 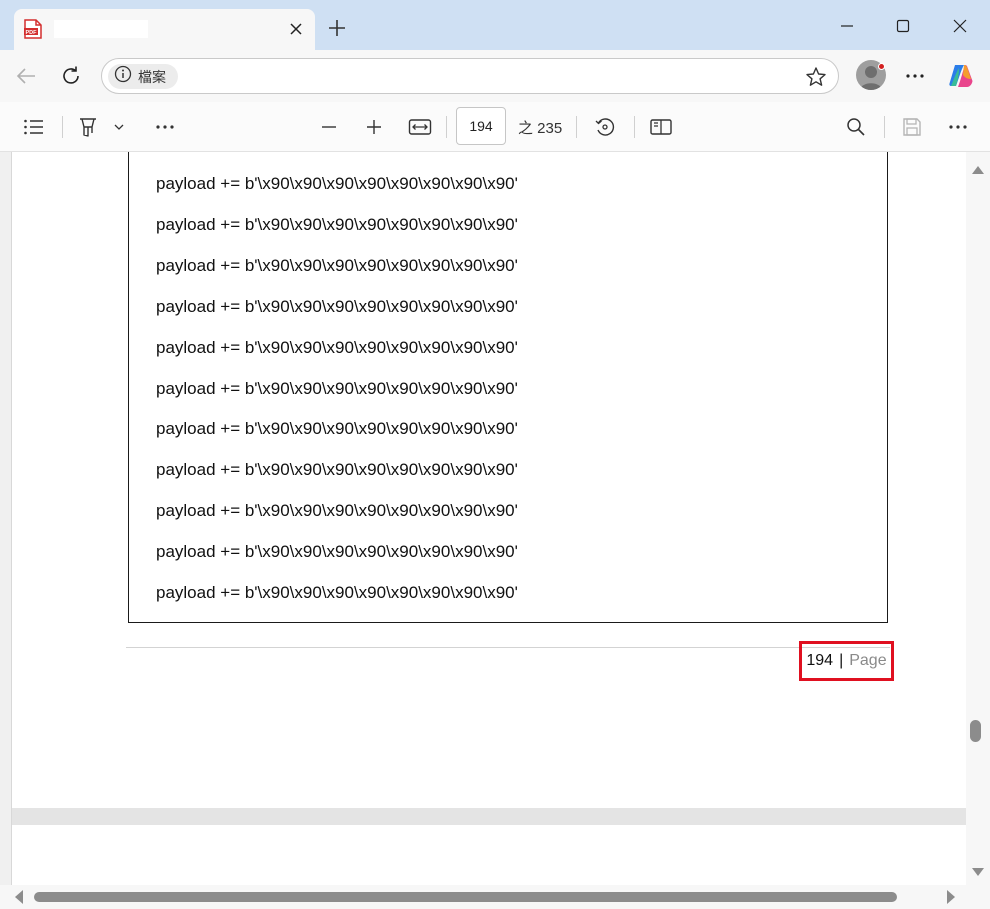 What do you see at coordinates (978, 870) in the screenshot?
I see `scroll-down-arrow-icon` at bounding box center [978, 870].